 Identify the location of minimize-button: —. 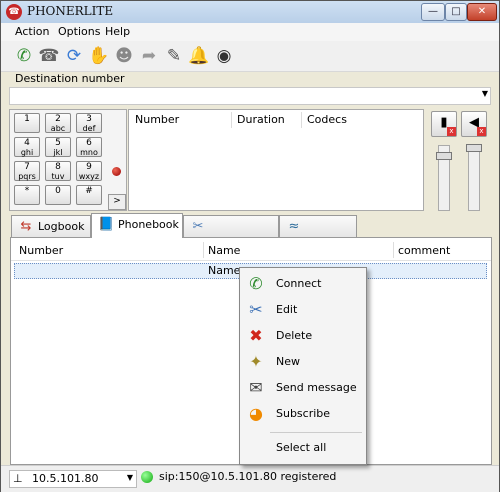
(433, 12).